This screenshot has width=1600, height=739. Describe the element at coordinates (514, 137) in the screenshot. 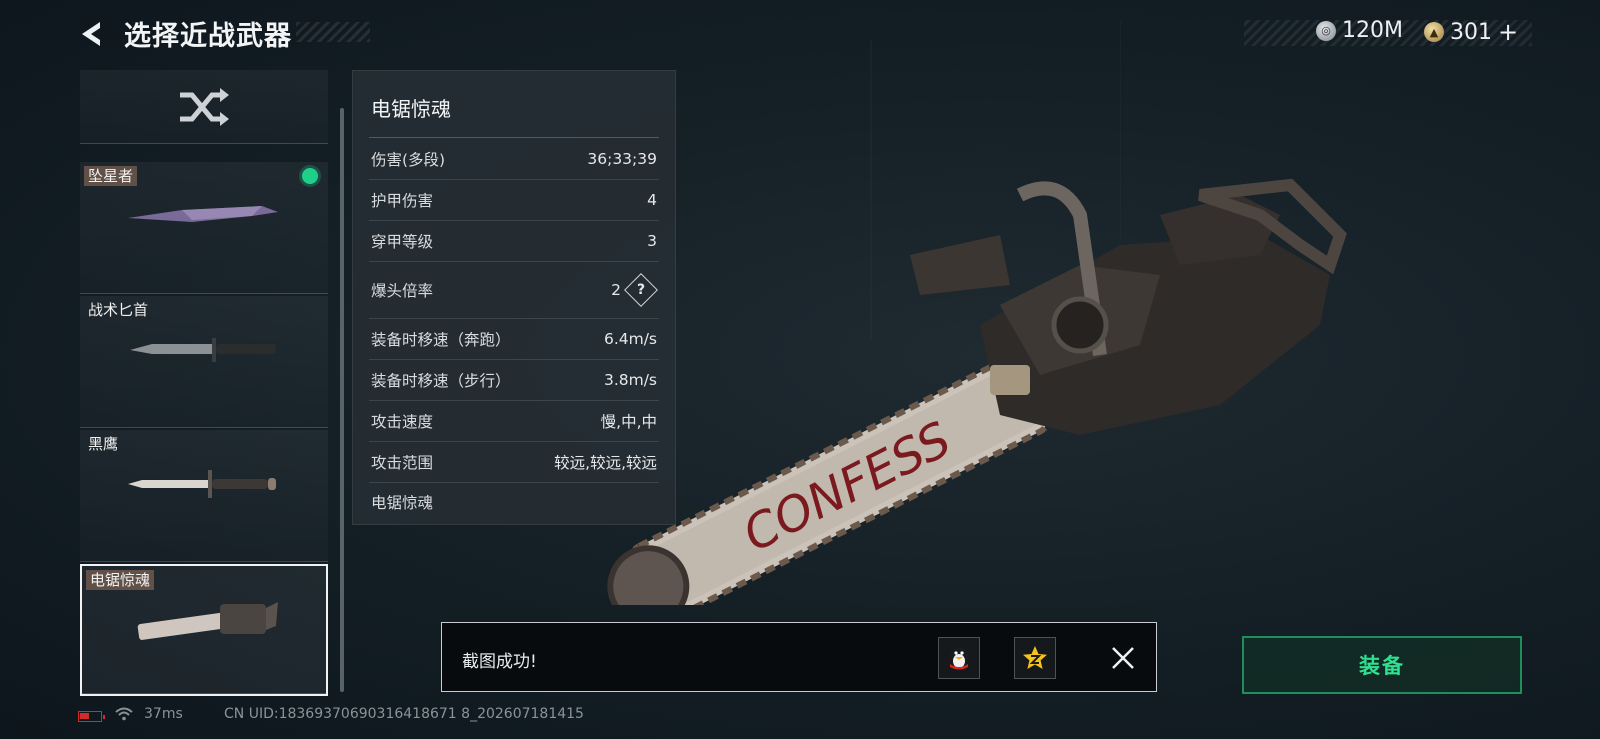

I see `divider` at that location.